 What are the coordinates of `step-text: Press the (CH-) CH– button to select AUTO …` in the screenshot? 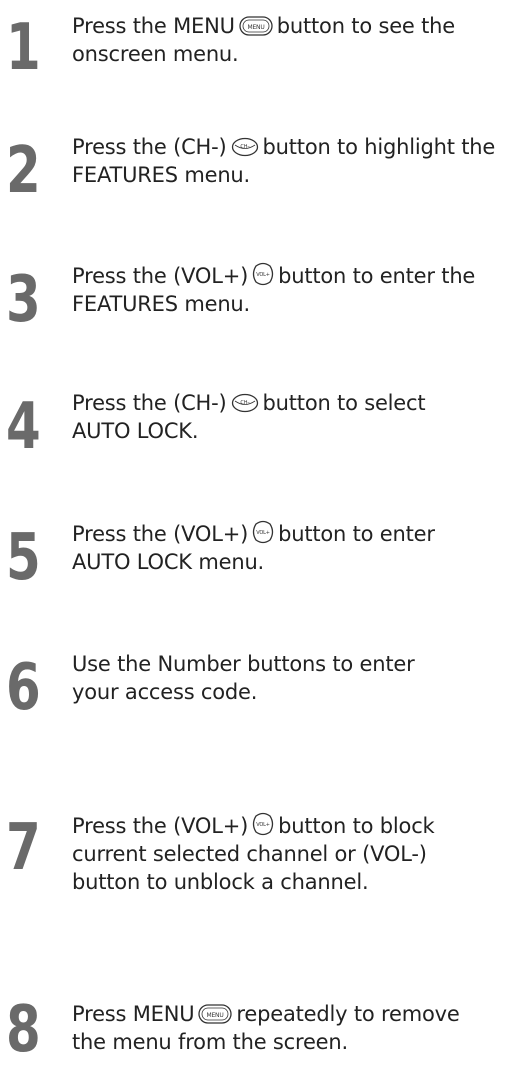 It's located at (249, 417).